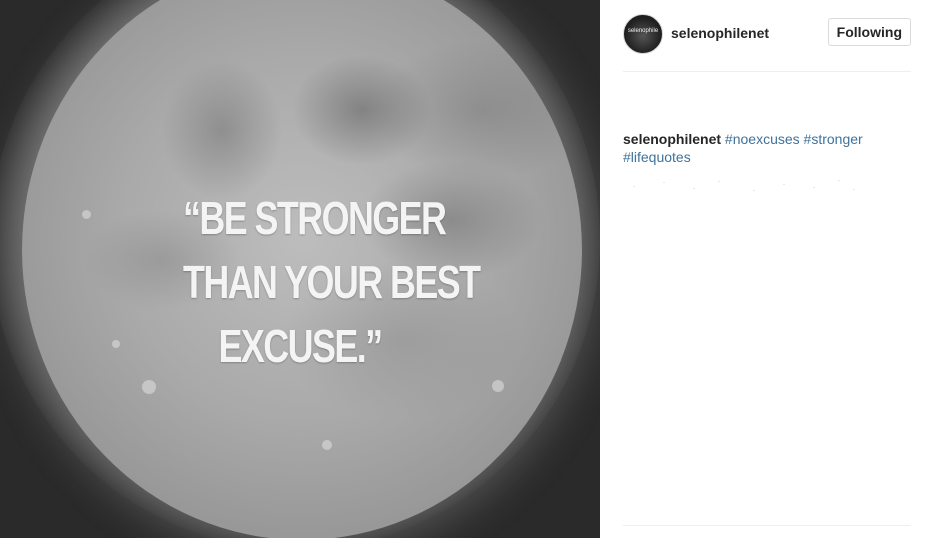 The height and width of the screenshot is (538, 932). I want to click on quote-text: “BE STRONGER THAN YOUR BEST EXCUSE.”, so click(332, 282).